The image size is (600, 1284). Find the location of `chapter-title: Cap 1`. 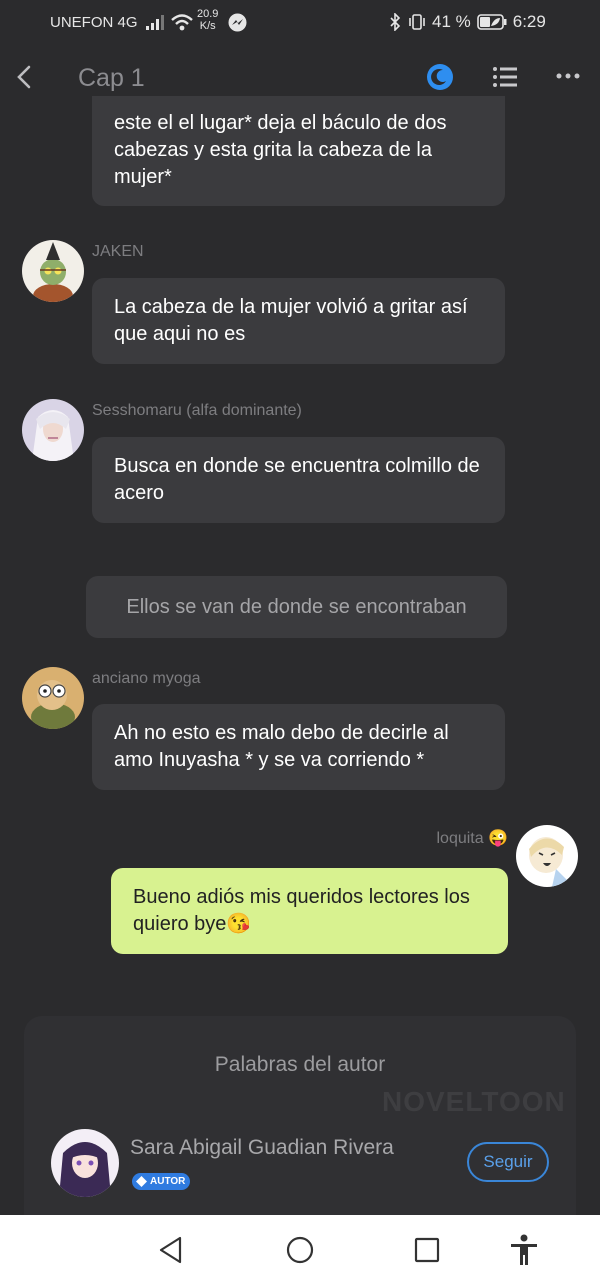

chapter-title: Cap 1 is located at coordinates (111, 78).